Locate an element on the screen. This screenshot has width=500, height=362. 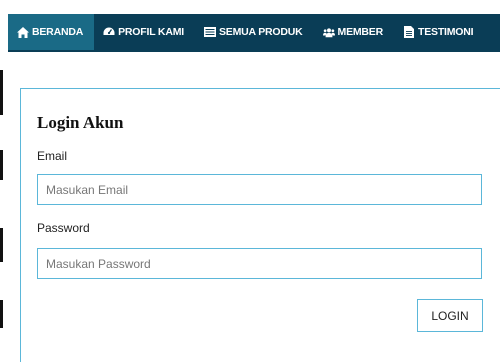
nav-item-label: SEMUA PRODUK is located at coordinates (260, 32).